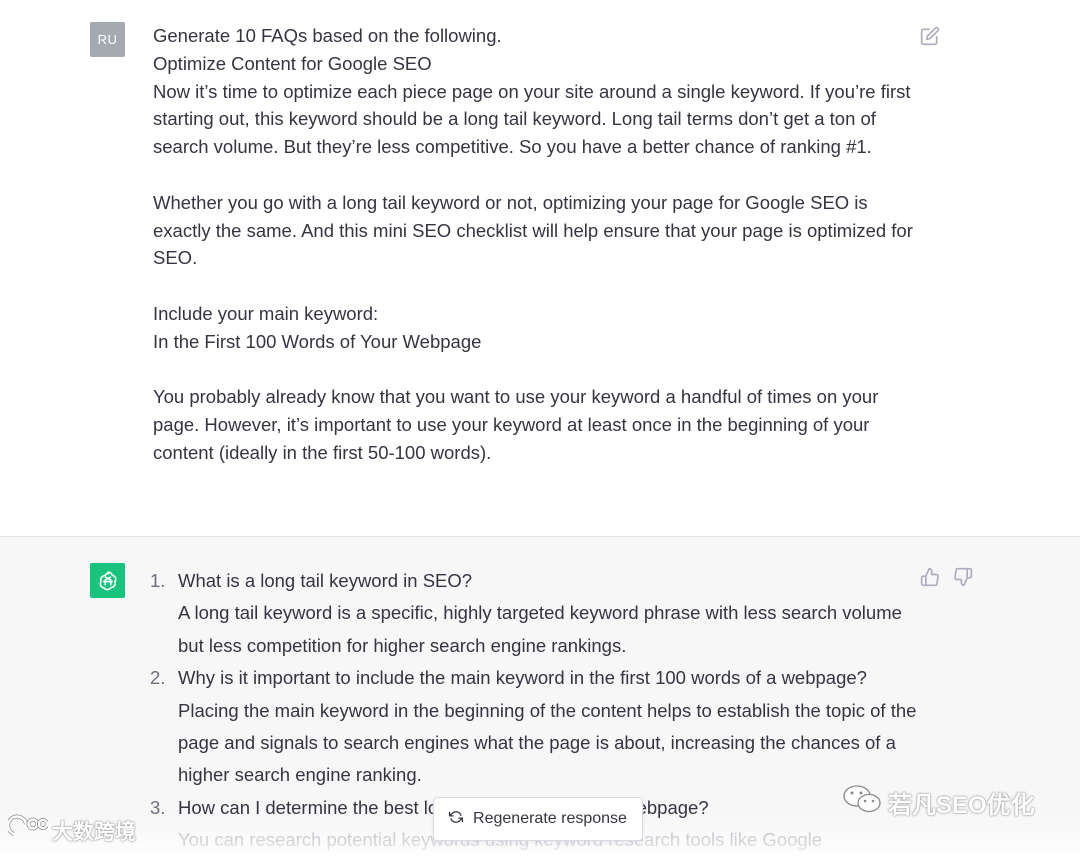  Describe the element at coordinates (292, 63) in the screenshot. I see `user-line: Optimize Content for Google SEO` at that location.